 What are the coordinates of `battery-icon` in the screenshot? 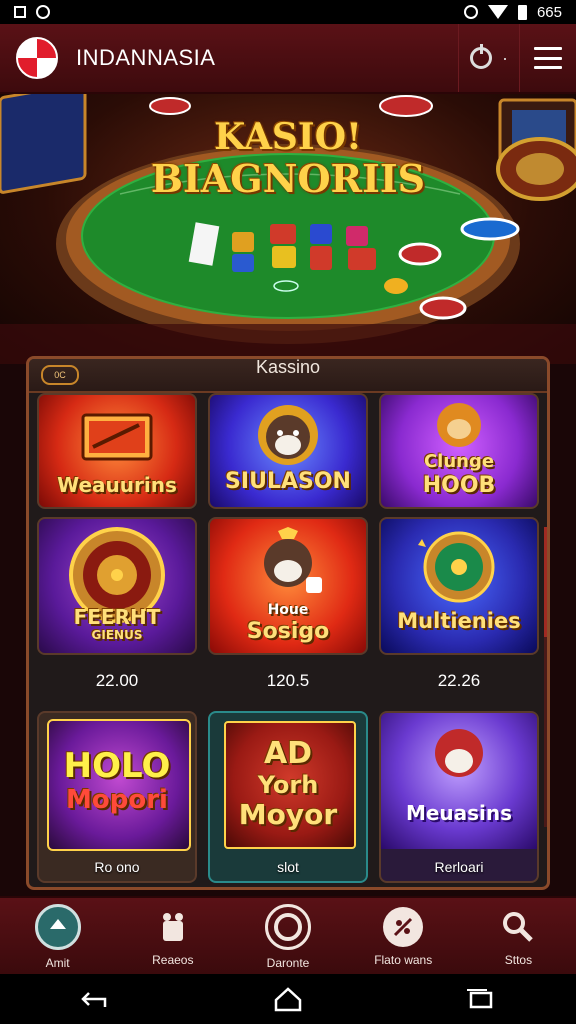 It's located at (522, 12).